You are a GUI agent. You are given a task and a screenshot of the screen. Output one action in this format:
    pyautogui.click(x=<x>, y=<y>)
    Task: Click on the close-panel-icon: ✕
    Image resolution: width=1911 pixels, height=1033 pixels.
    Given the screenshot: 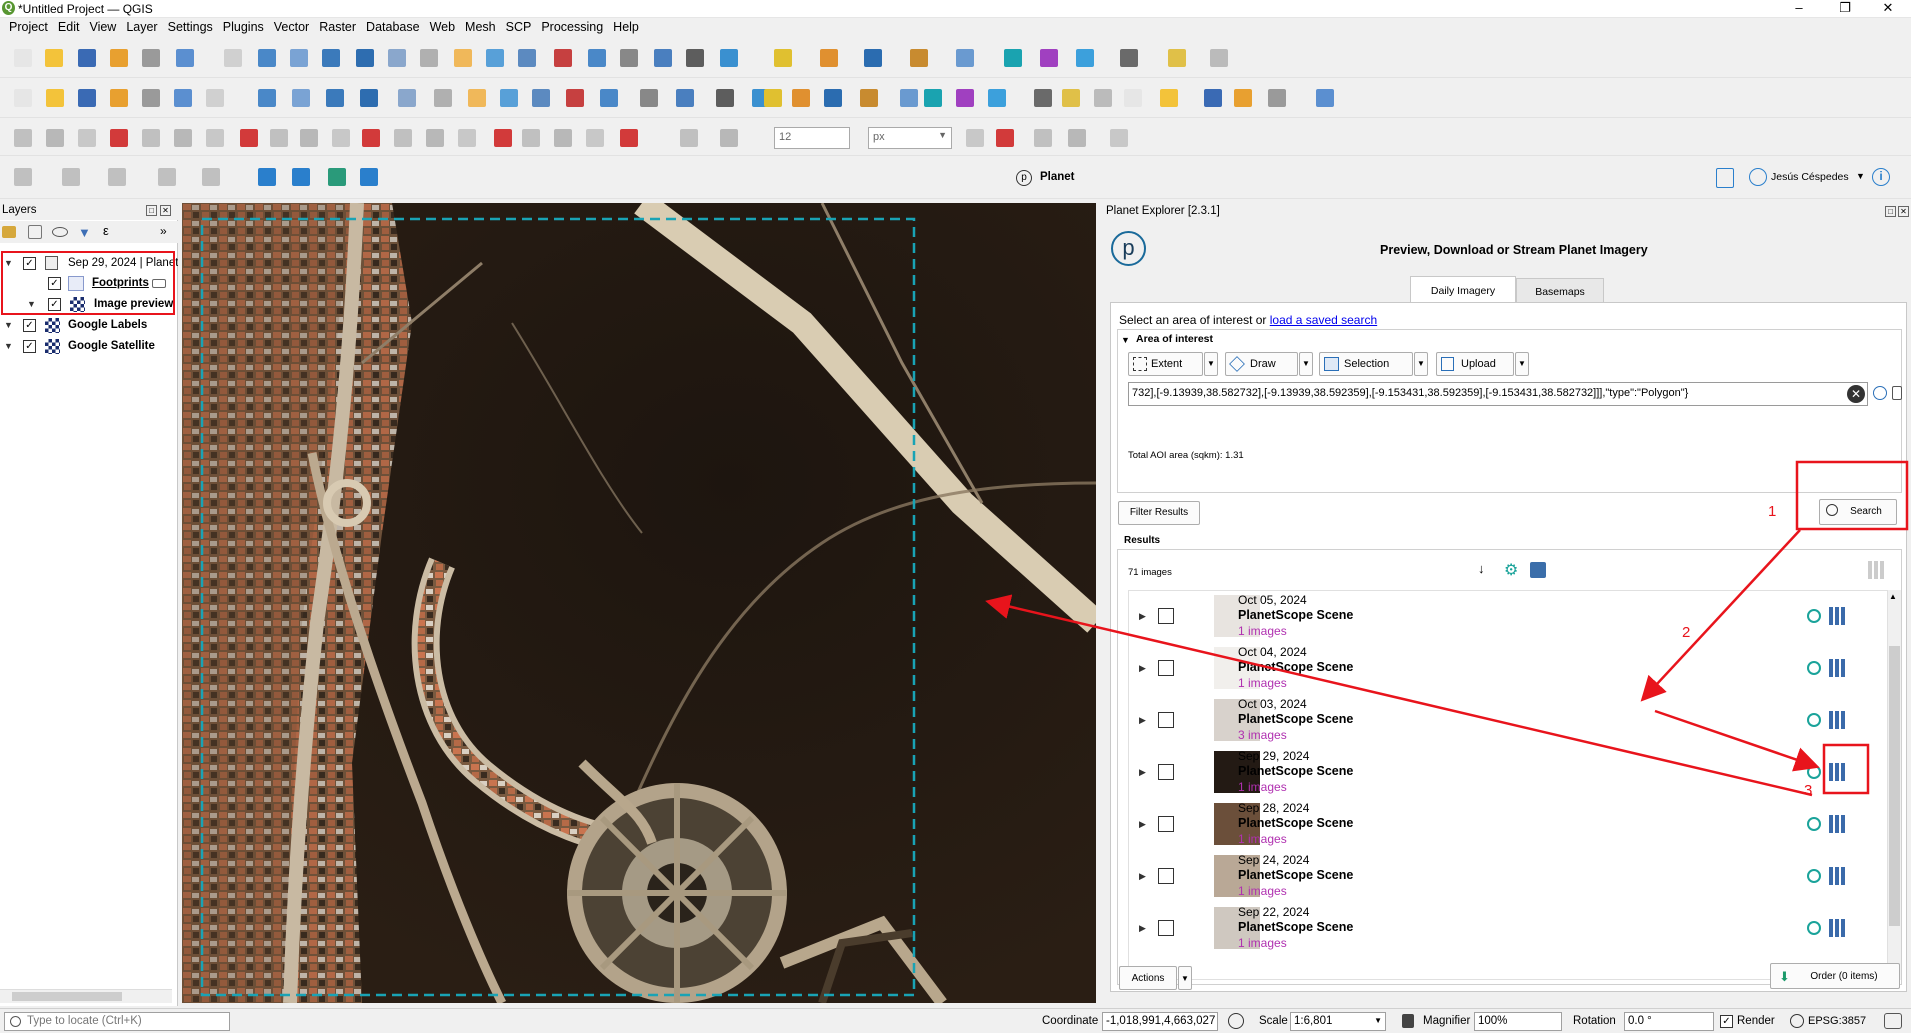 What is the action you would take?
    pyautogui.click(x=165, y=210)
    